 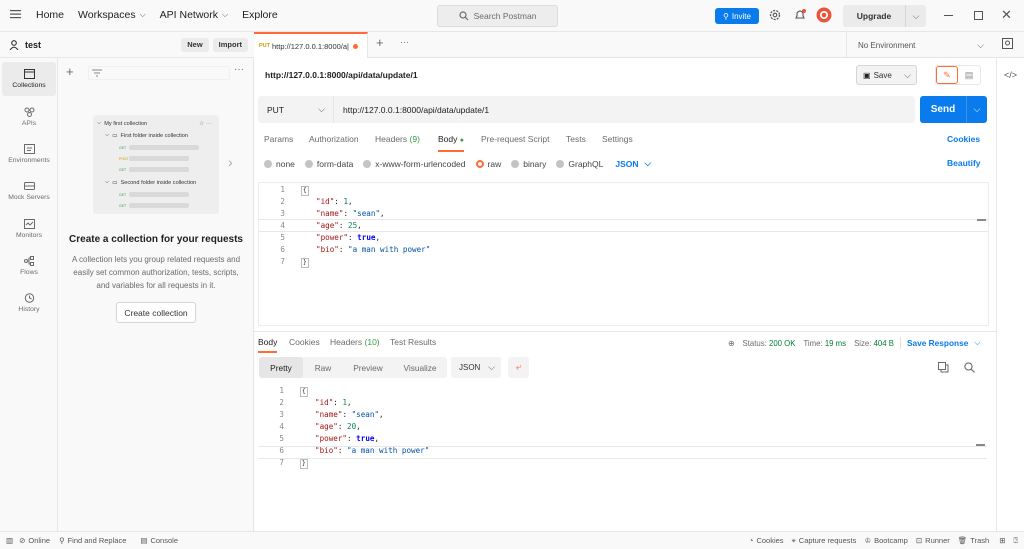 I want to click on chevron-right-icon: ›, so click(x=230, y=162).